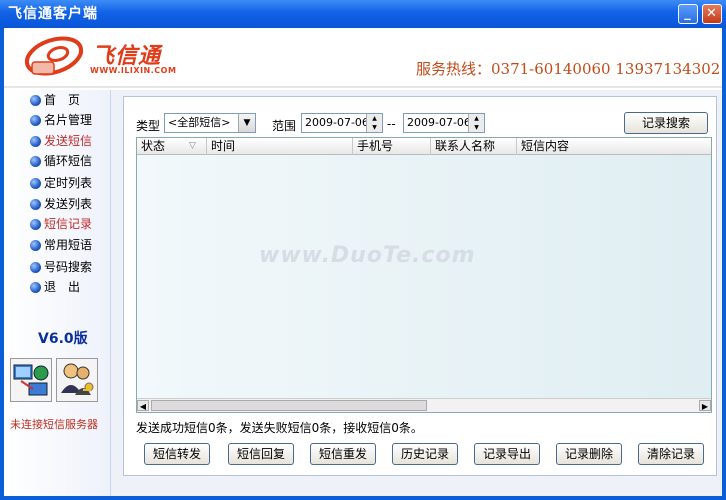  What do you see at coordinates (280, 146) in the screenshot?
I see `column-header-time: 时间` at bounding box center [280, 146].